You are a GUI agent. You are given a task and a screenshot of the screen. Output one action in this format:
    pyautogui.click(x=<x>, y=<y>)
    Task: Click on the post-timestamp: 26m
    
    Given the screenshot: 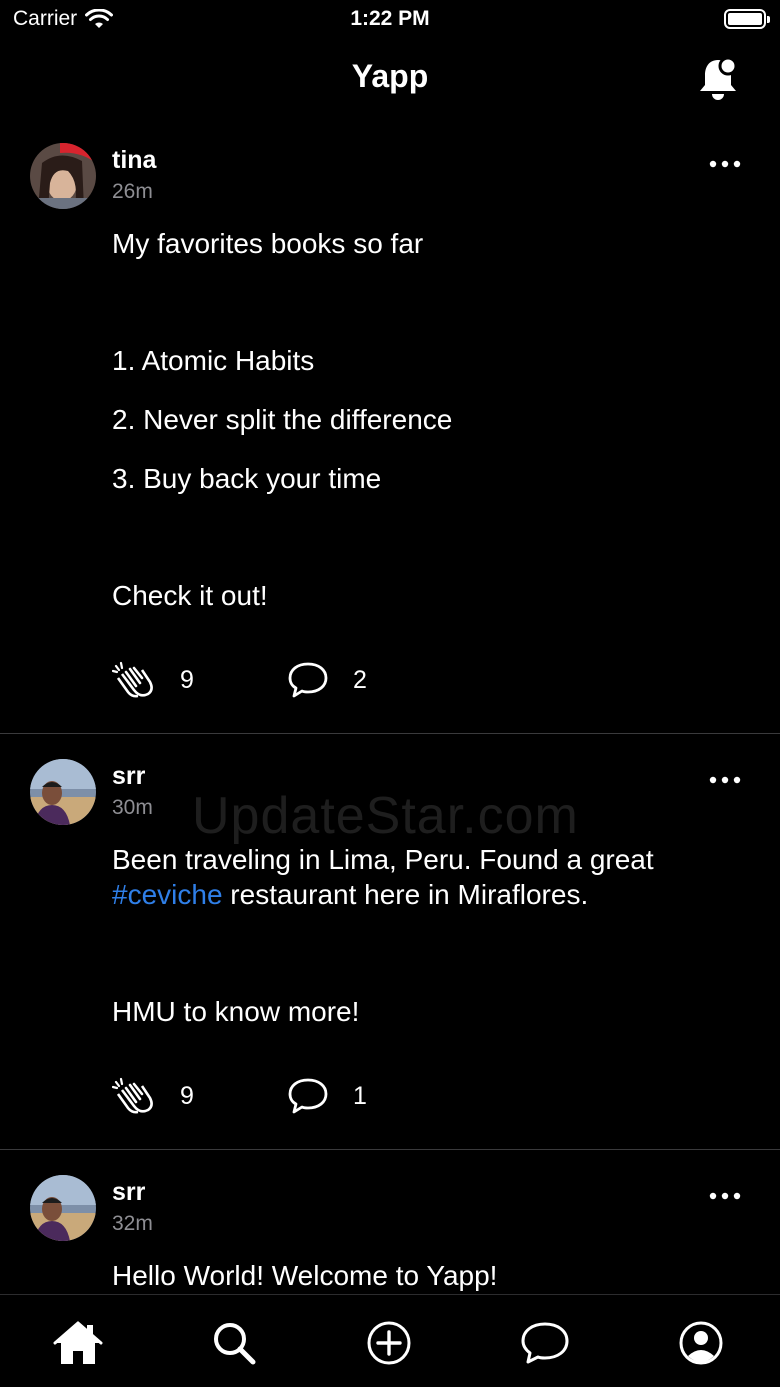 What is the action you would take?
    pyautogui.click(x=132, y=191)
    